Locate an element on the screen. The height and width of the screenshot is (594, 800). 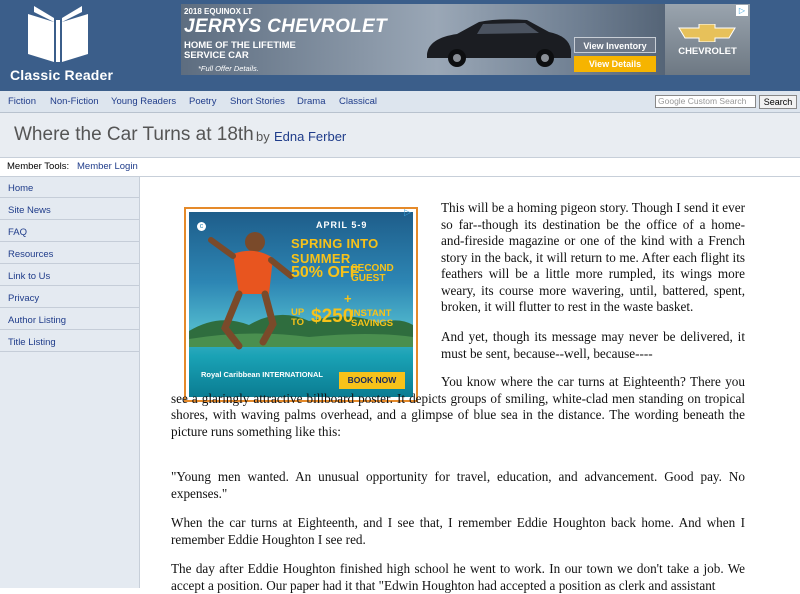
site-name: Classic Reader is located at coordinates (62, 75).